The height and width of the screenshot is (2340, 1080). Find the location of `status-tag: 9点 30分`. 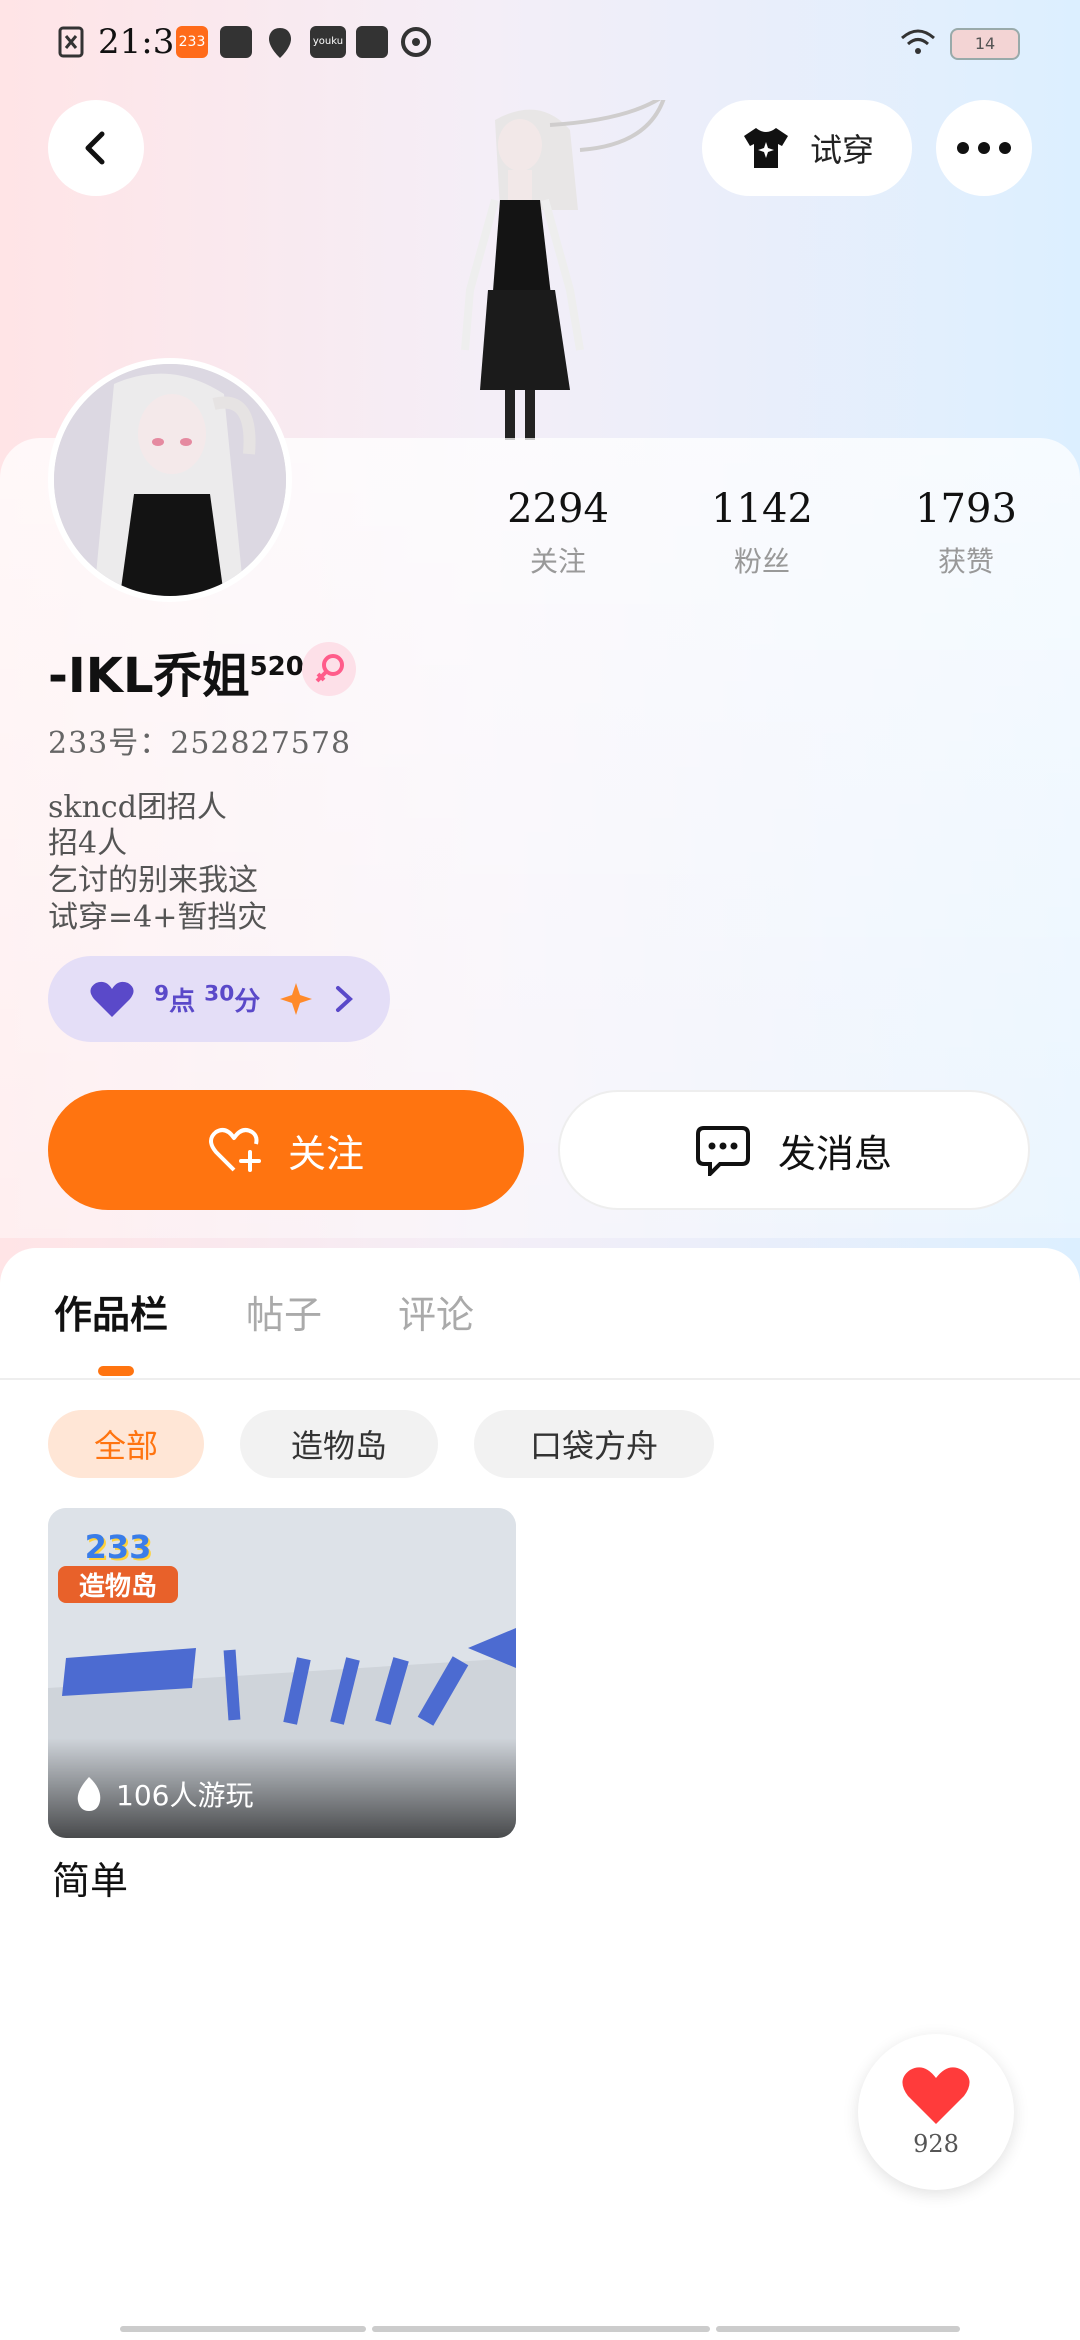

status-tag: 9点 30分 is located at coordinates (219, 999).